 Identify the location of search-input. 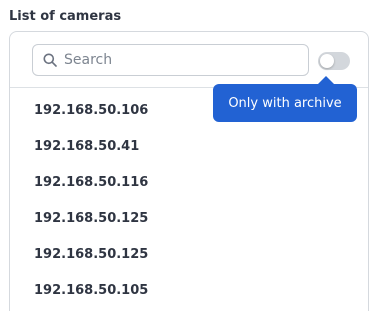
(184, 60).